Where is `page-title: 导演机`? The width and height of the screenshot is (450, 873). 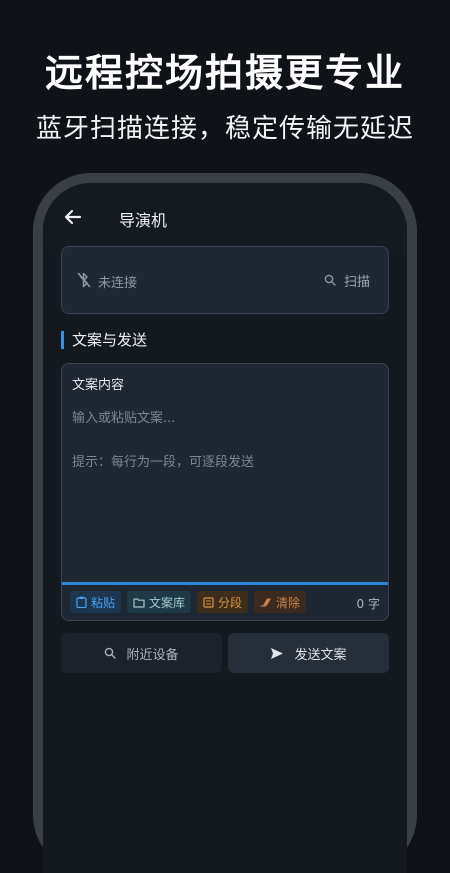
page-title: 导演机 is located at coordinates (143, 220).